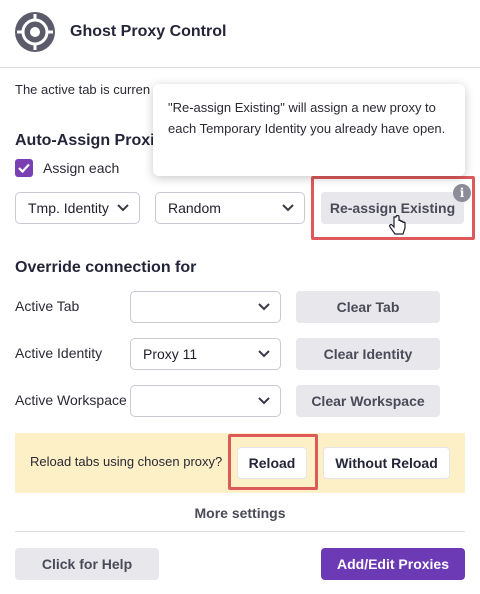 This screenshot has width=480, height=594. What do you see at coordinates (230, 208) in the screenshot?
I see `proxy-mode-select: Random` at bounding box center [230, 208].